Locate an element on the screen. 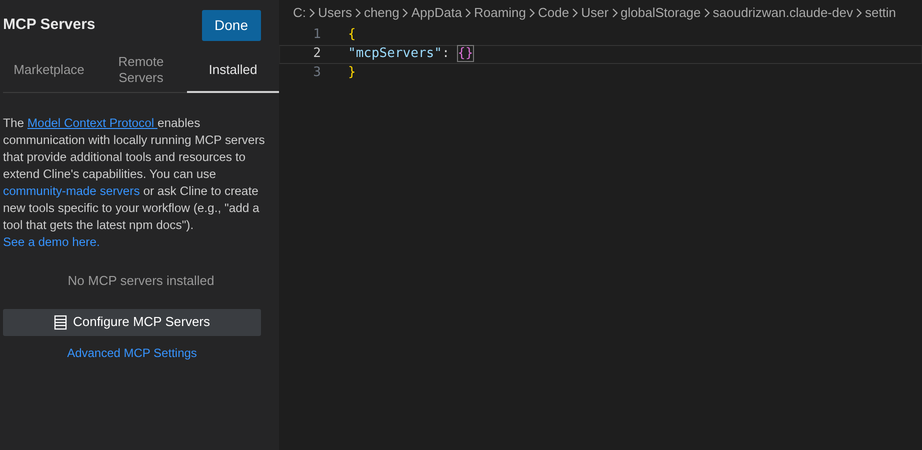 This screenshot has height=450, width=922. link: See a demo here. is located at coordinates (51, 242).